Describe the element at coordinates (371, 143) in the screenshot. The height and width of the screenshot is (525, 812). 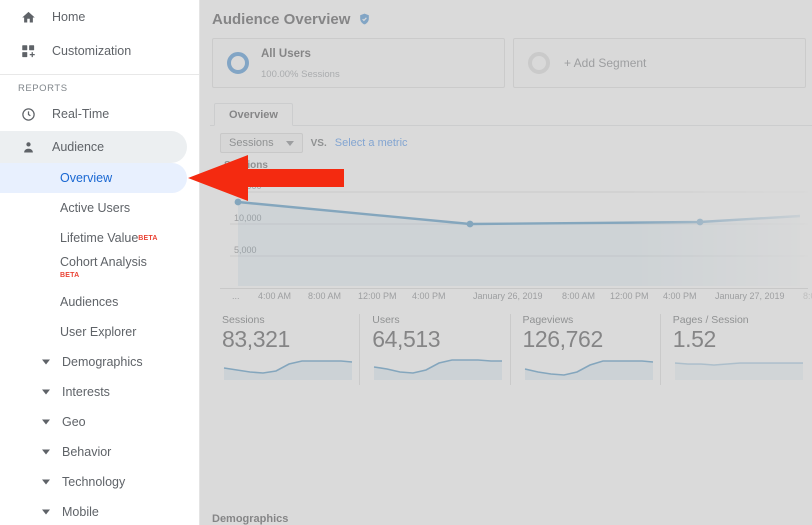
I see `select-a-metric-link: Select a metric` at that location.